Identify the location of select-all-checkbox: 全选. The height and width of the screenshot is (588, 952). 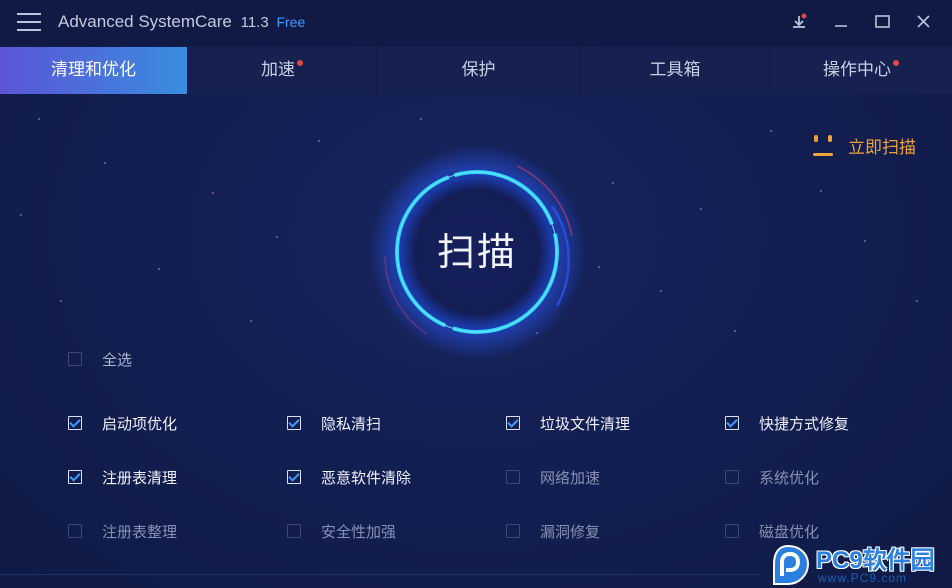
(100, 359).